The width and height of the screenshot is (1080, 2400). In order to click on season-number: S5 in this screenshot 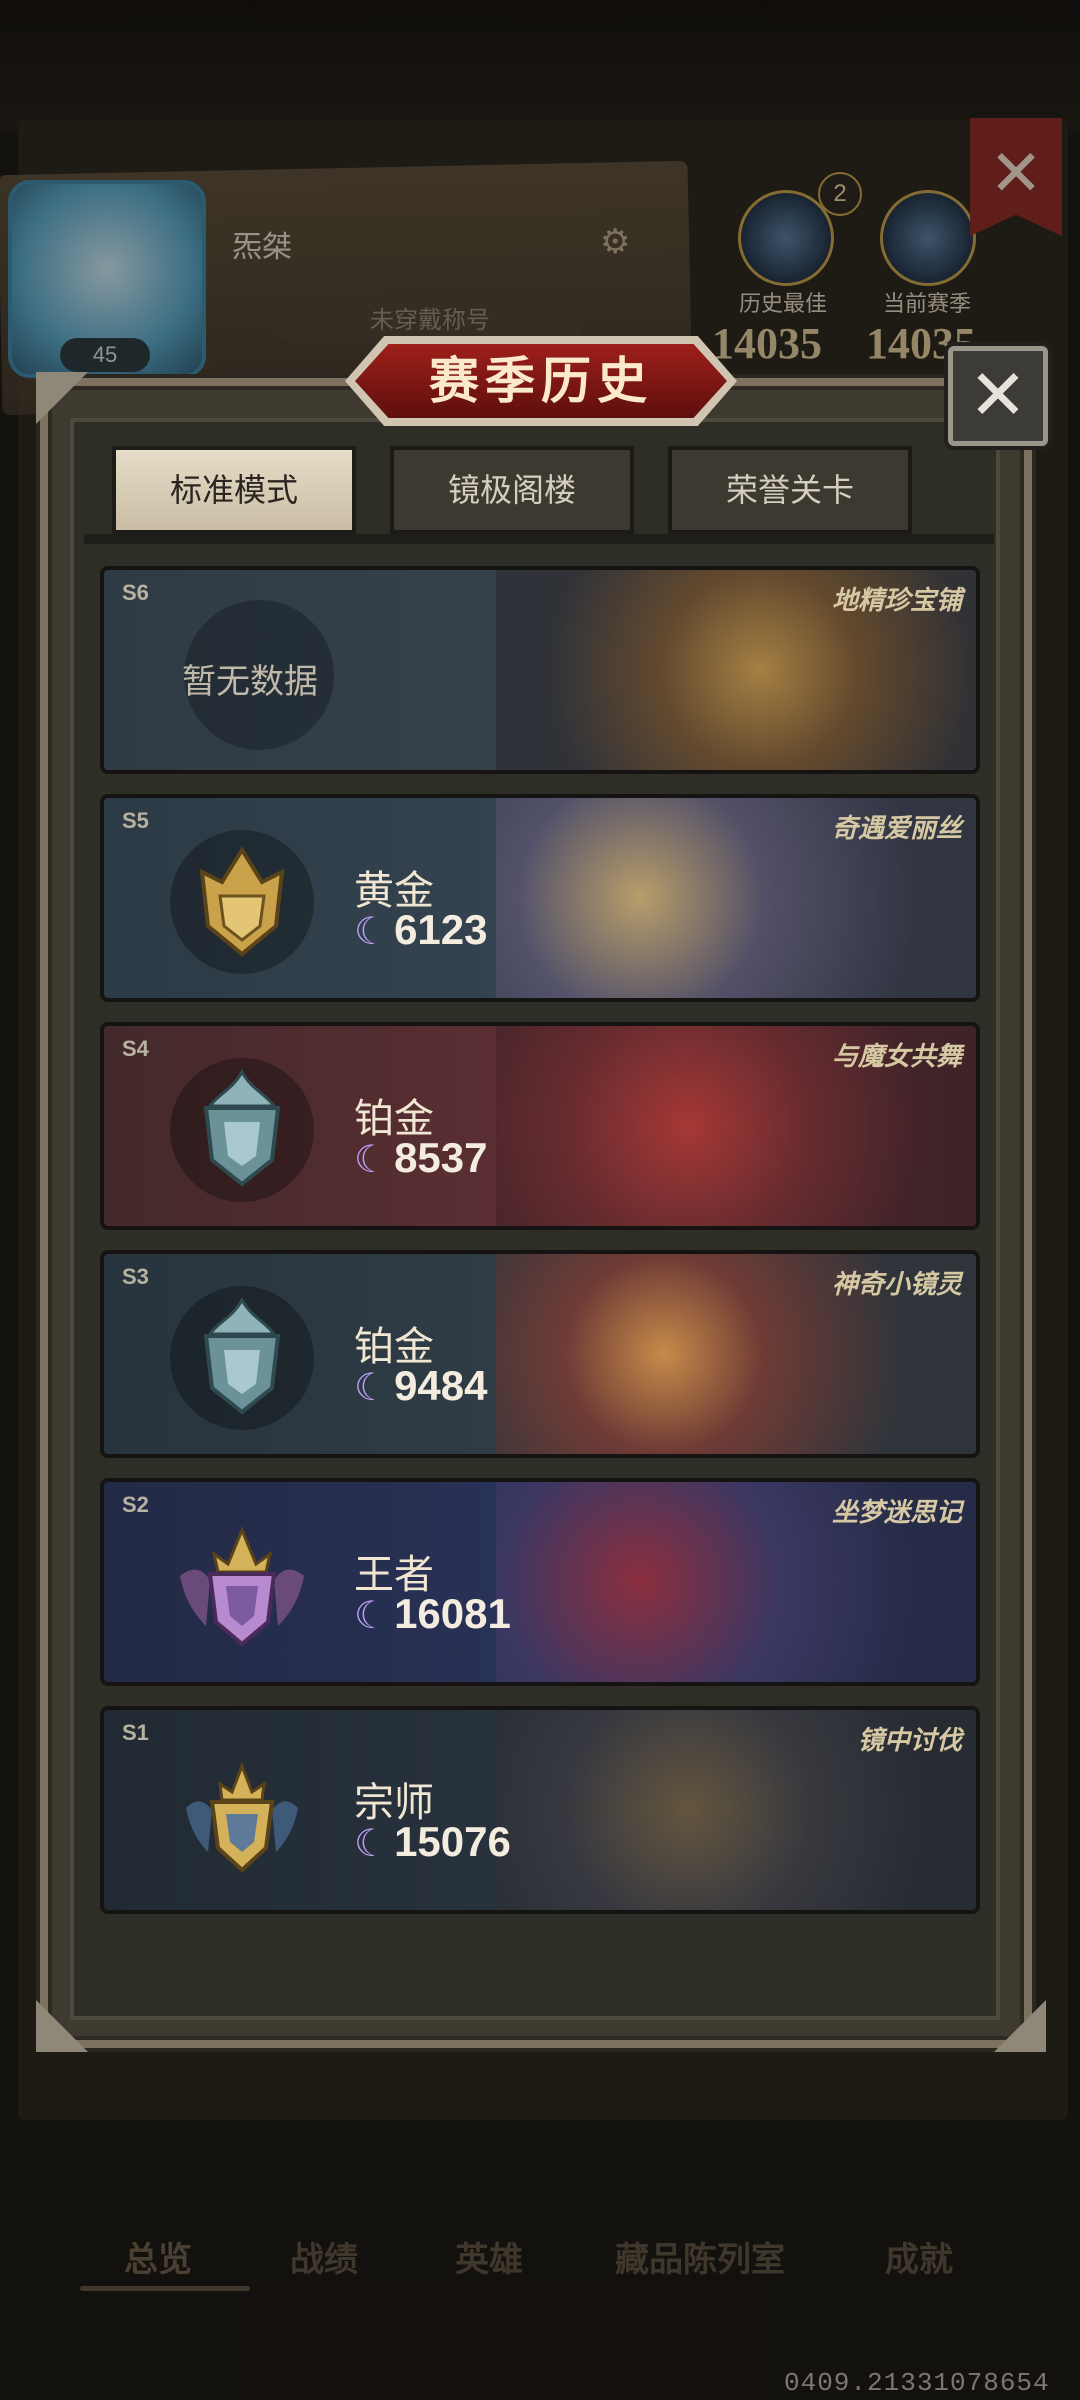, I will do `click(135, 820)`.